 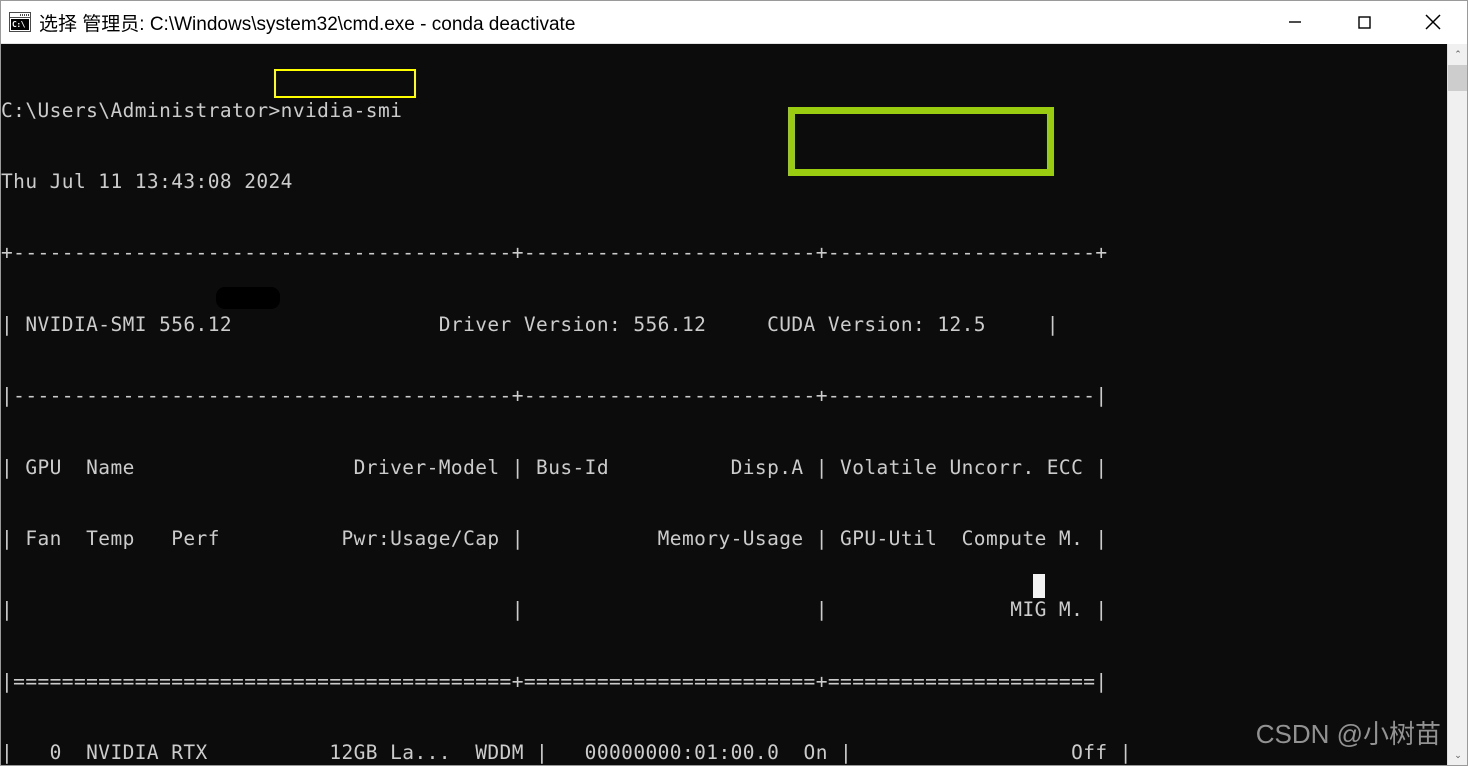 What do you see at coordinates (1348, 734) in the screenshot?
I see `csdn-watermark: CSDN @小树苗` at bounding box center [1348, 734].